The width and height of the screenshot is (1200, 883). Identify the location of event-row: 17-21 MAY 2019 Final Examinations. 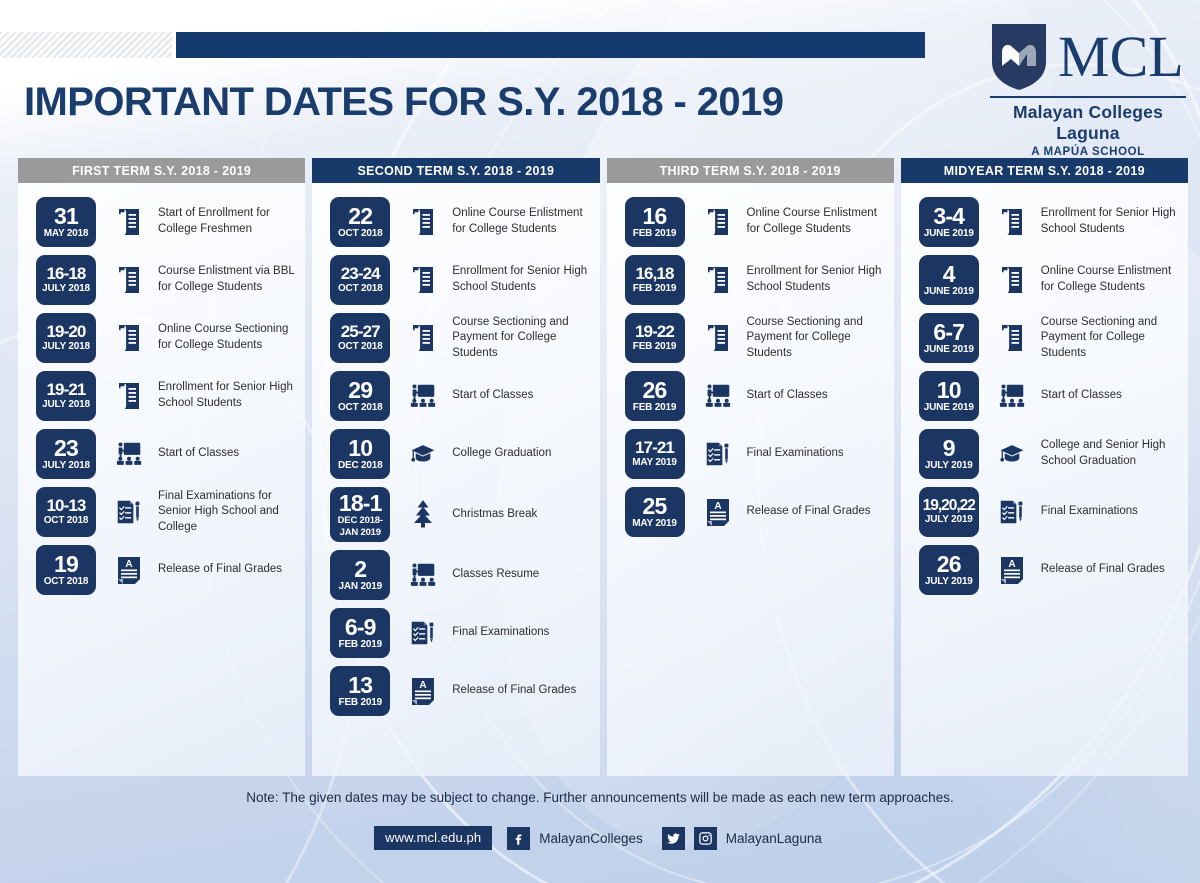
(754, 454).